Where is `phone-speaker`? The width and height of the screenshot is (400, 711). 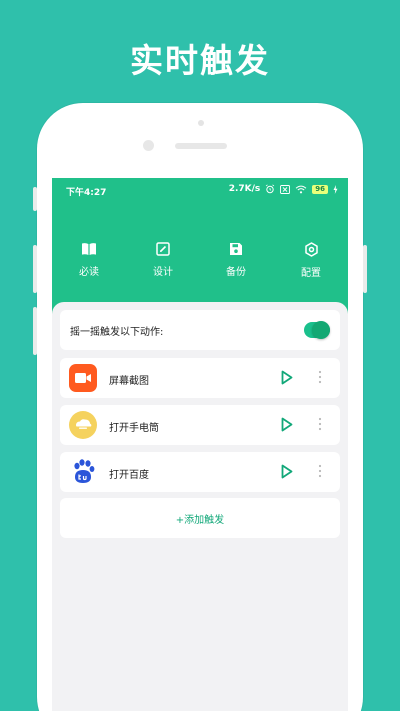 phone-speaker is located at coordinates (201, 146).